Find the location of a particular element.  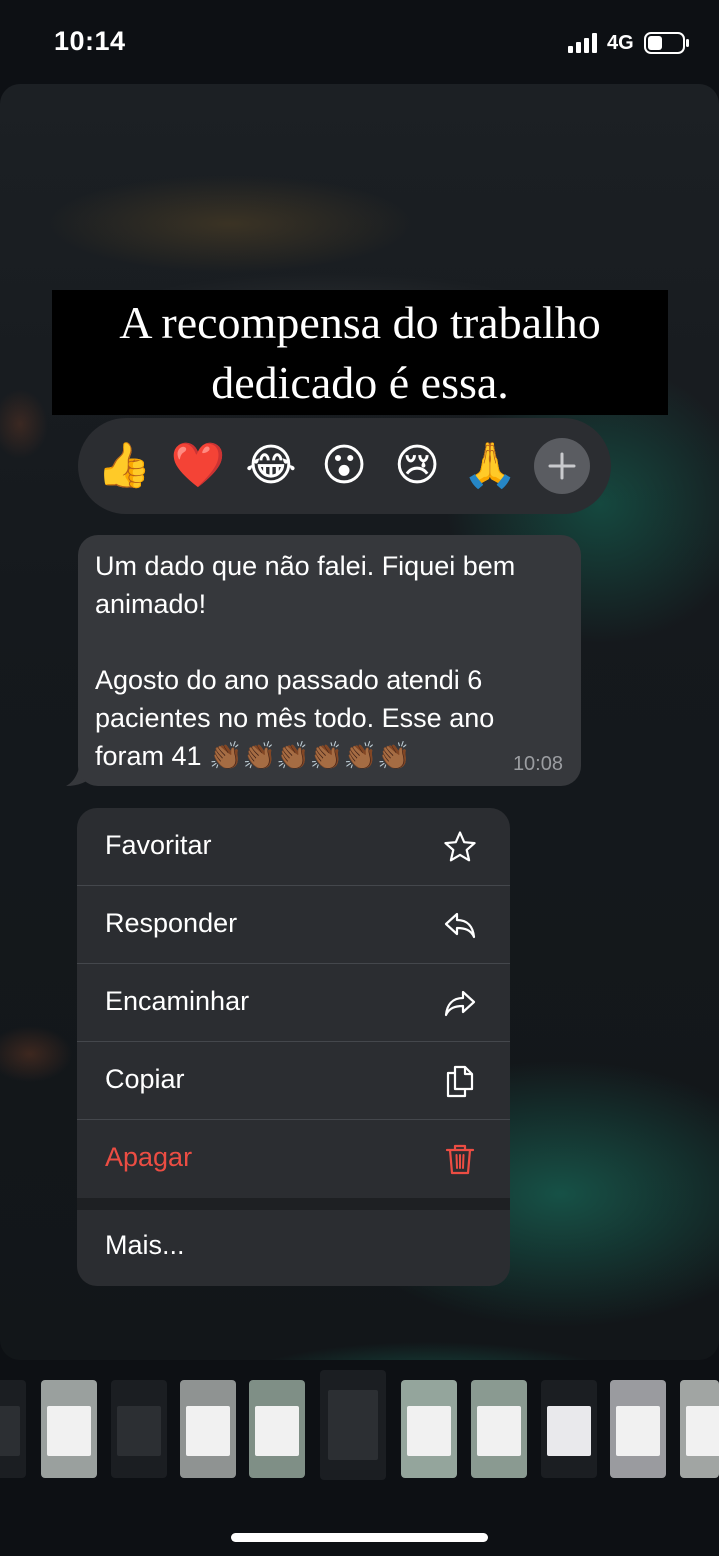

add-reaction-button is located at coordinates (562, 466).